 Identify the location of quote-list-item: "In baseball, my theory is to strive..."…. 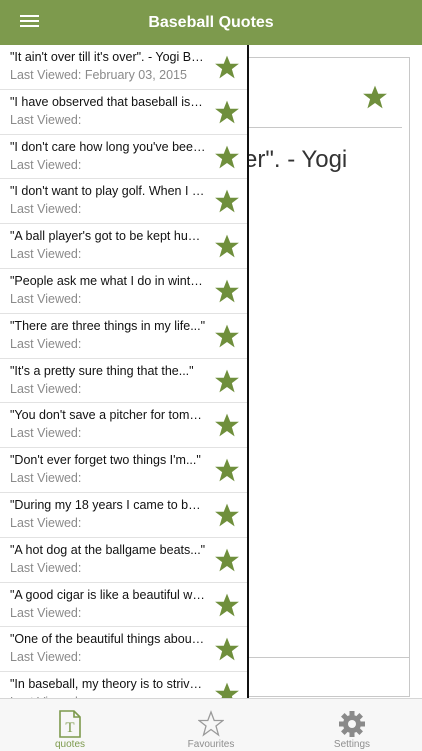
(123, 685).